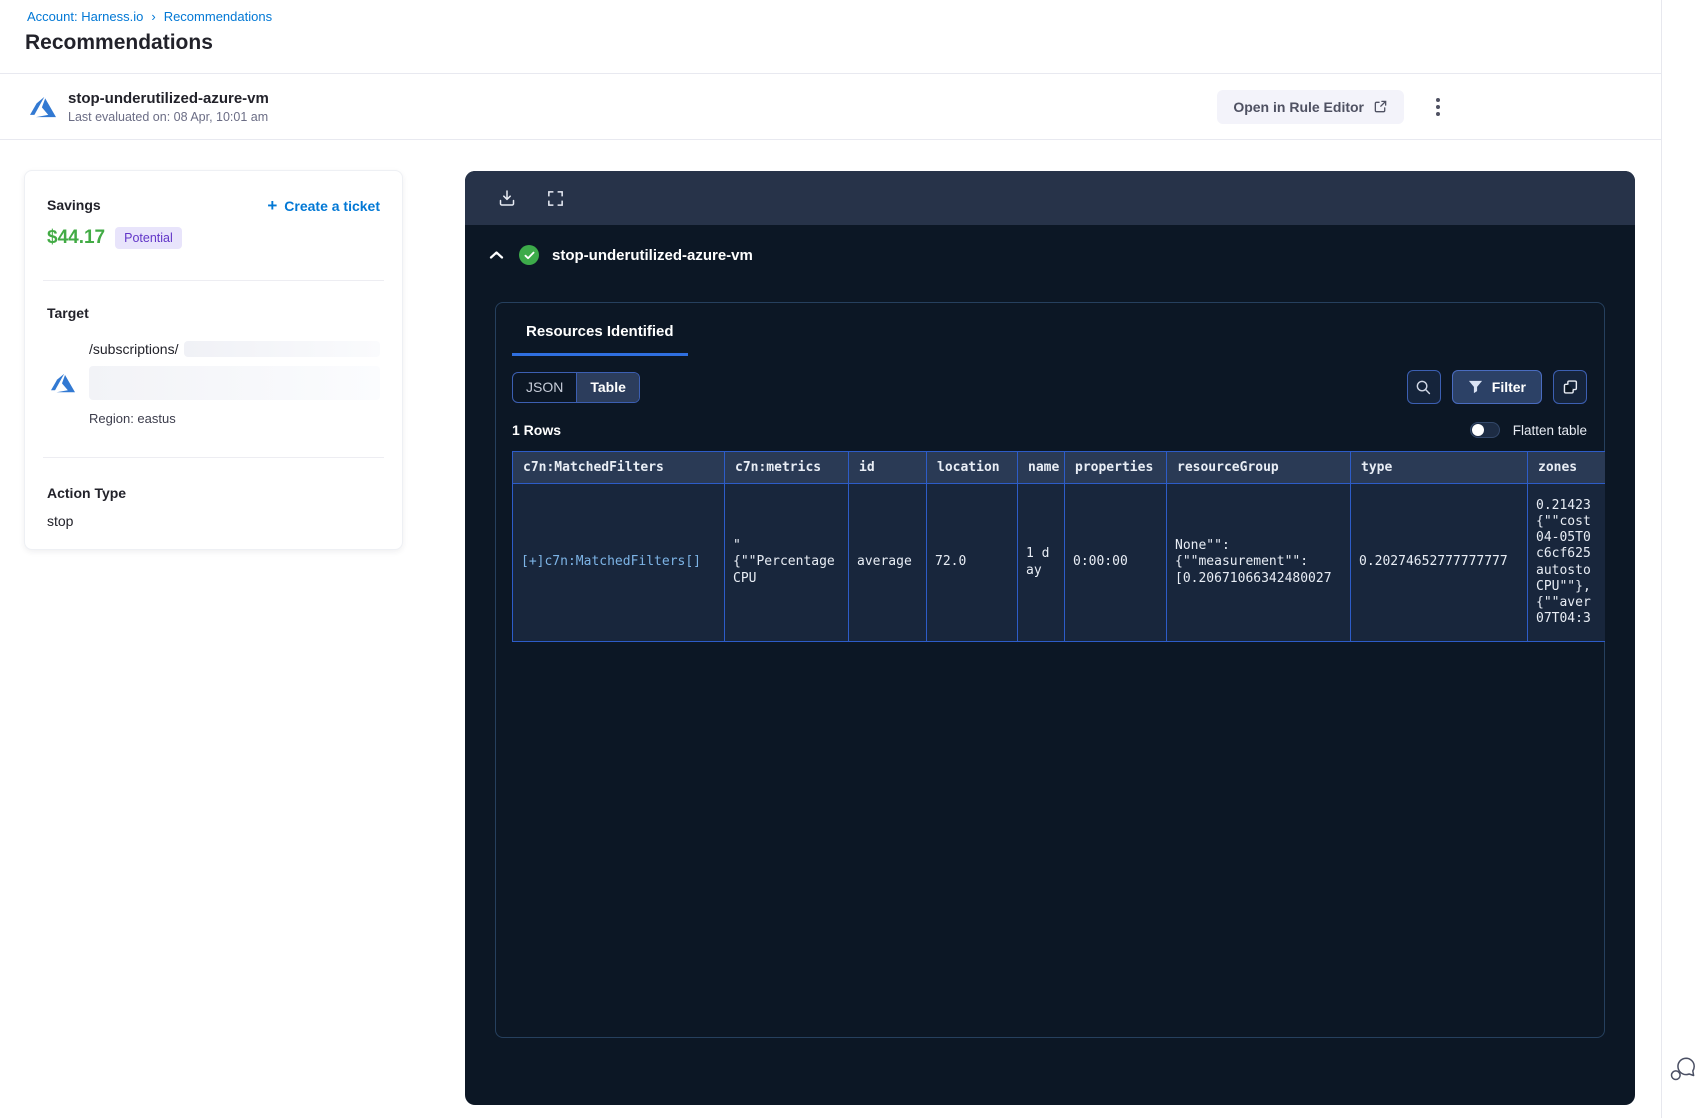 The width and height of the screenshot is (1706, 1118). What do you see at coordinates (148, 238) in the screenshot?
I see `savings-potential-badge: Potential` at bounding box center [148, 238].